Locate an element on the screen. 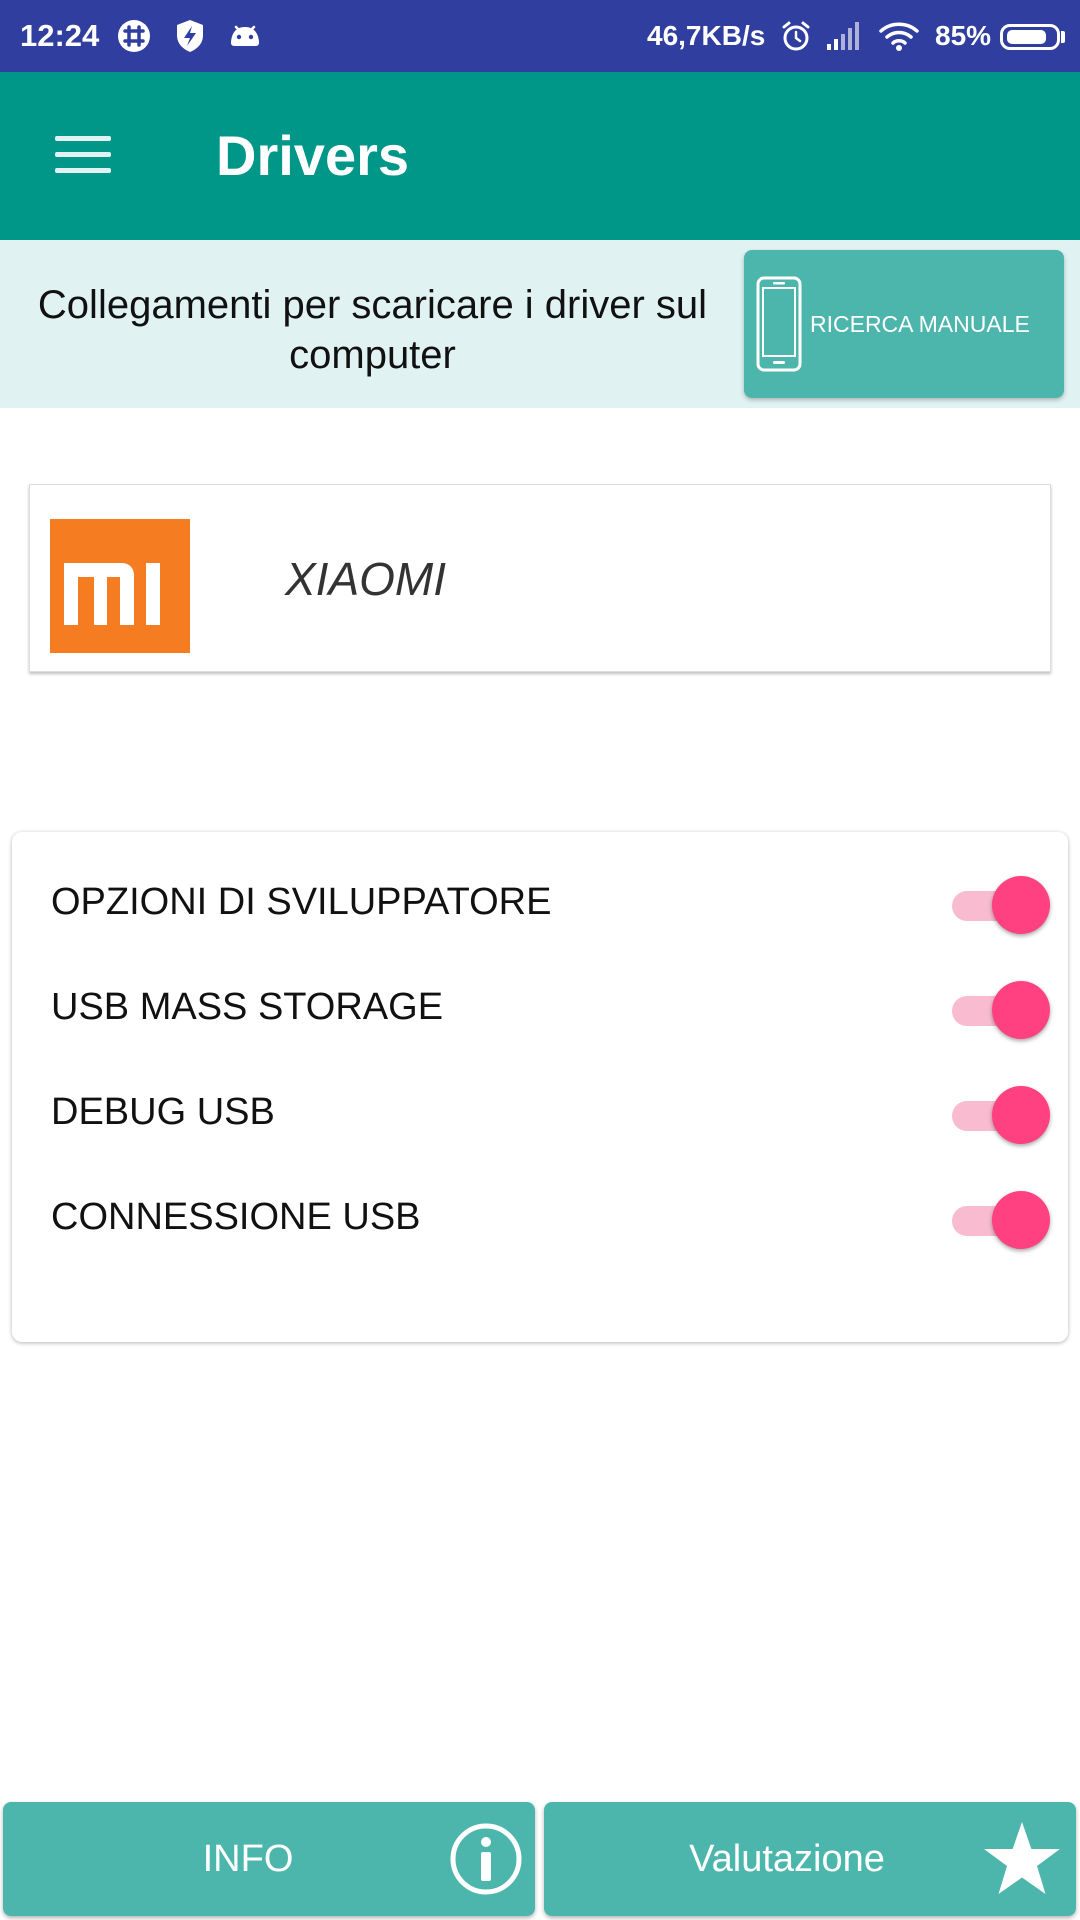 Image resolution: width=1080 pixels, height=1920 pixels. option-row-usb-connection: CONNESSIONE USB is located at coordinates (540, 1217).